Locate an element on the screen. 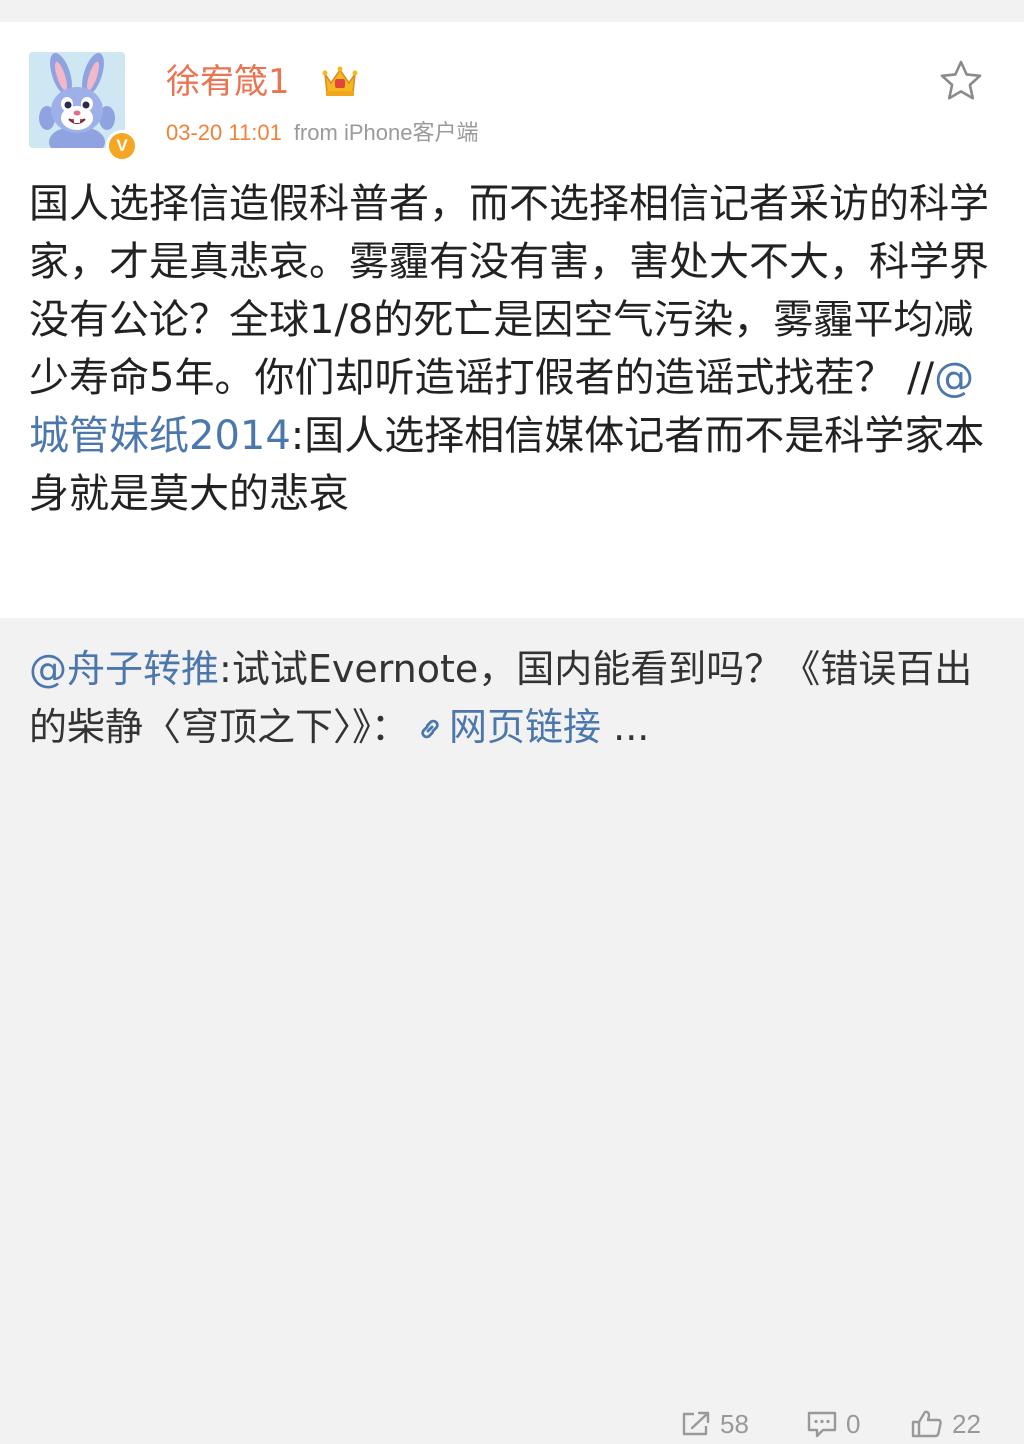  comment-icon is located at coordinates (822, 1424).